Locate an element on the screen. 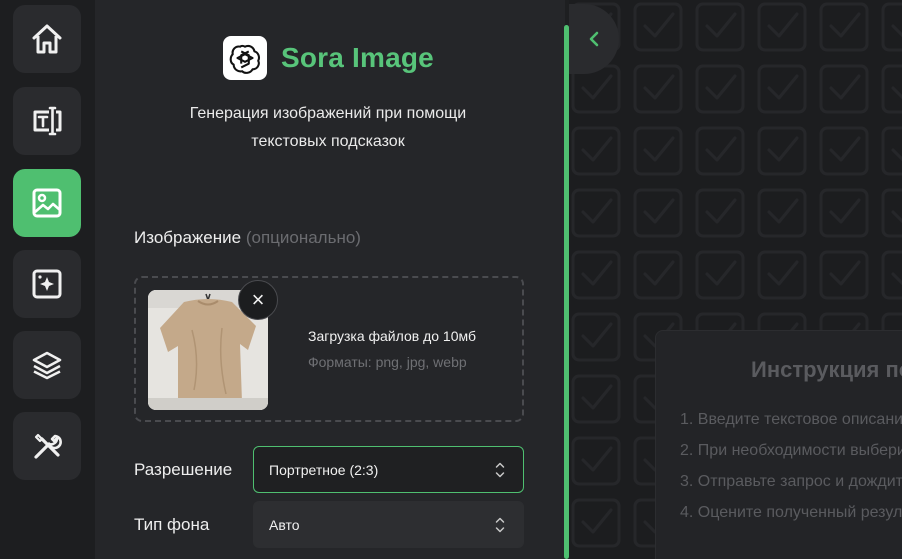  nav-home-button is located at coordinates (47, 39).